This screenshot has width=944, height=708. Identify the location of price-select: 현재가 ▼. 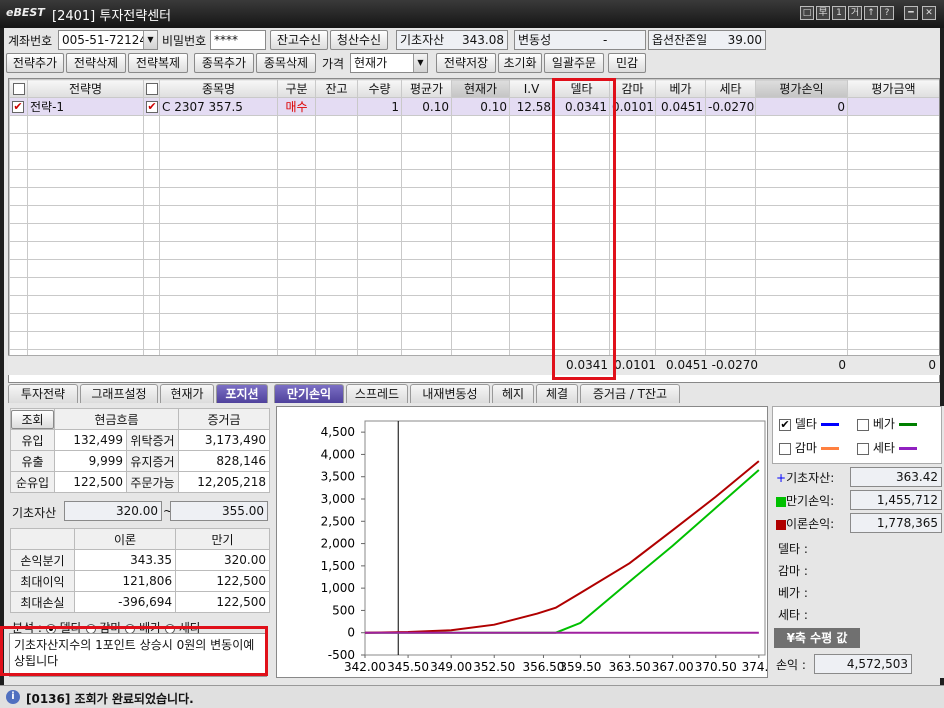
(389, 63).